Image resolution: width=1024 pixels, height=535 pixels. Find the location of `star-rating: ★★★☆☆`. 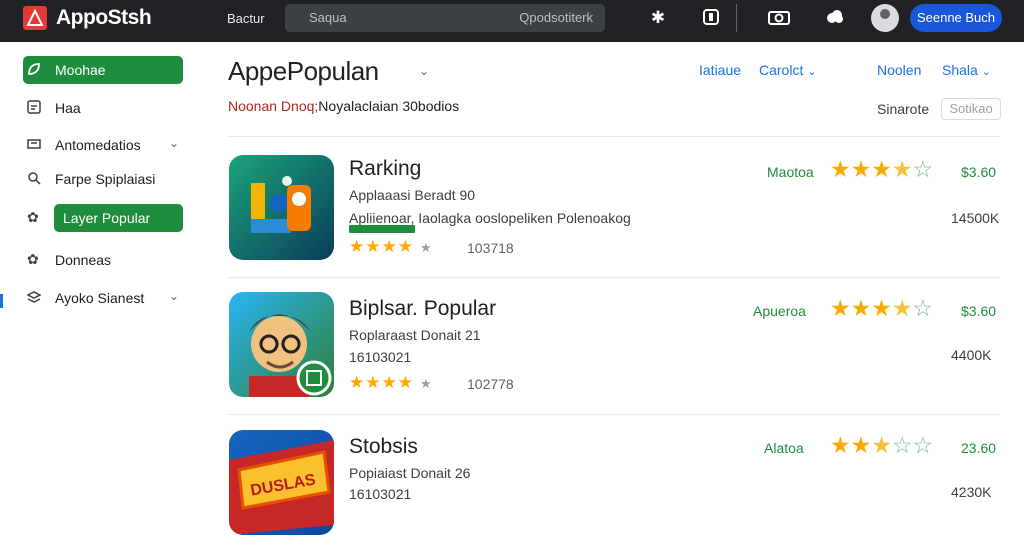

star-rating: ★★★☆☆ is located at coordinates (881, 445).